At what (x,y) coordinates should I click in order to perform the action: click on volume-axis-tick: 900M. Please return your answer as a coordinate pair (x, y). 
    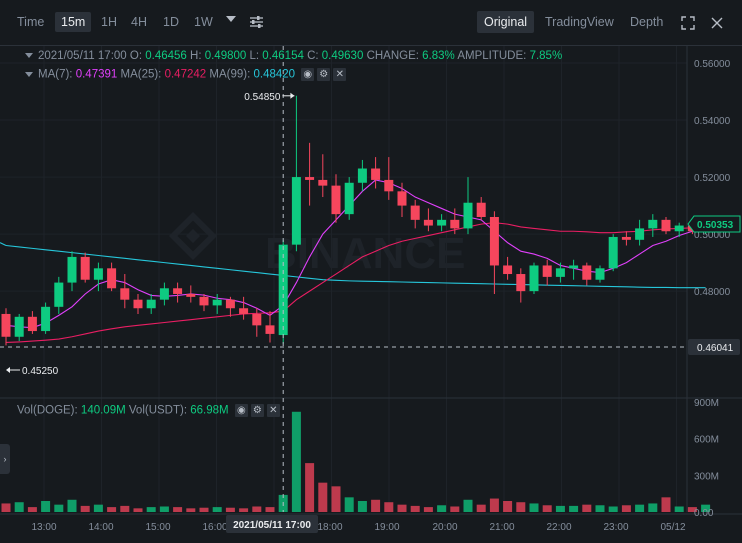
    Looking at the image, I should click on (706, 403).